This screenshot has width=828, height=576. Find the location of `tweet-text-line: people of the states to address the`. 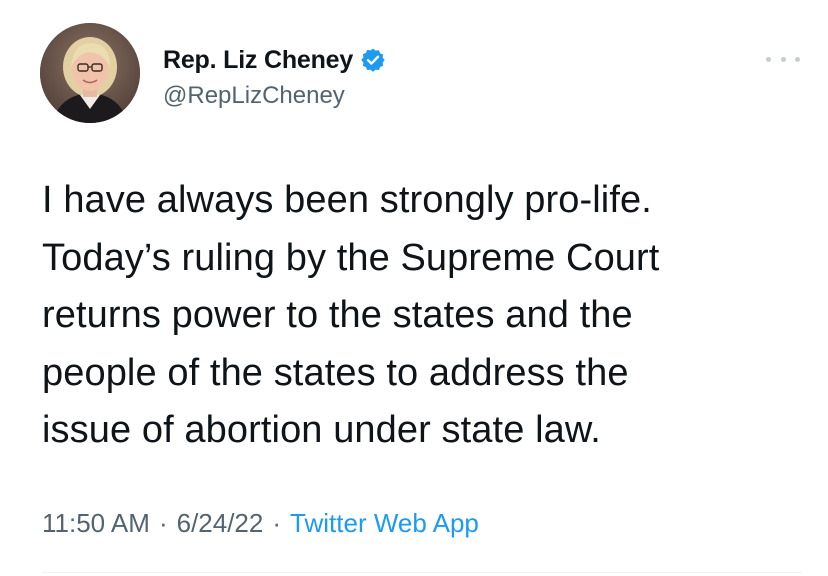

tweet-text-line: people of the states to address the is located at coordinates (335, 372).